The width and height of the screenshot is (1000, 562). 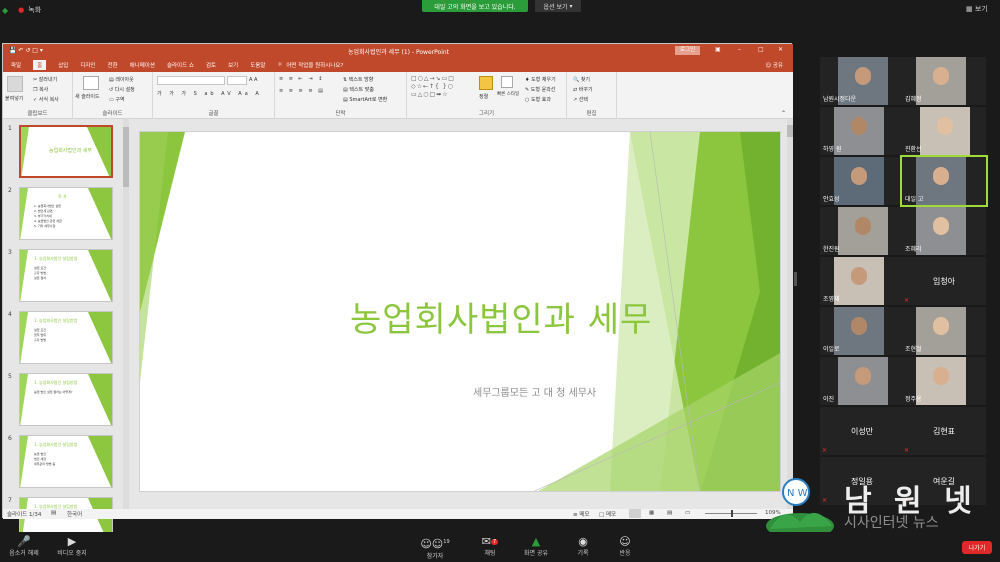 I want to click on minimize-icon: –, so click(x=739, y=49).